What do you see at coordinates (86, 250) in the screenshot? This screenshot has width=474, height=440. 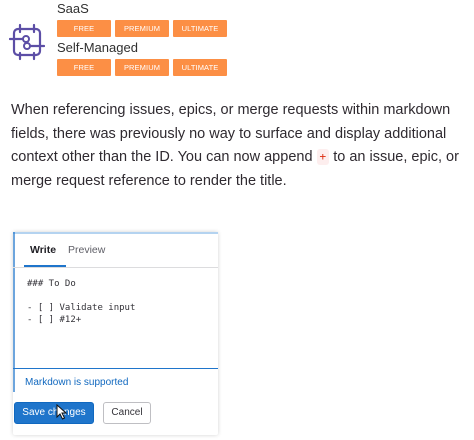 I see `tab-preview: Preview` at bounding box center [86, 250].